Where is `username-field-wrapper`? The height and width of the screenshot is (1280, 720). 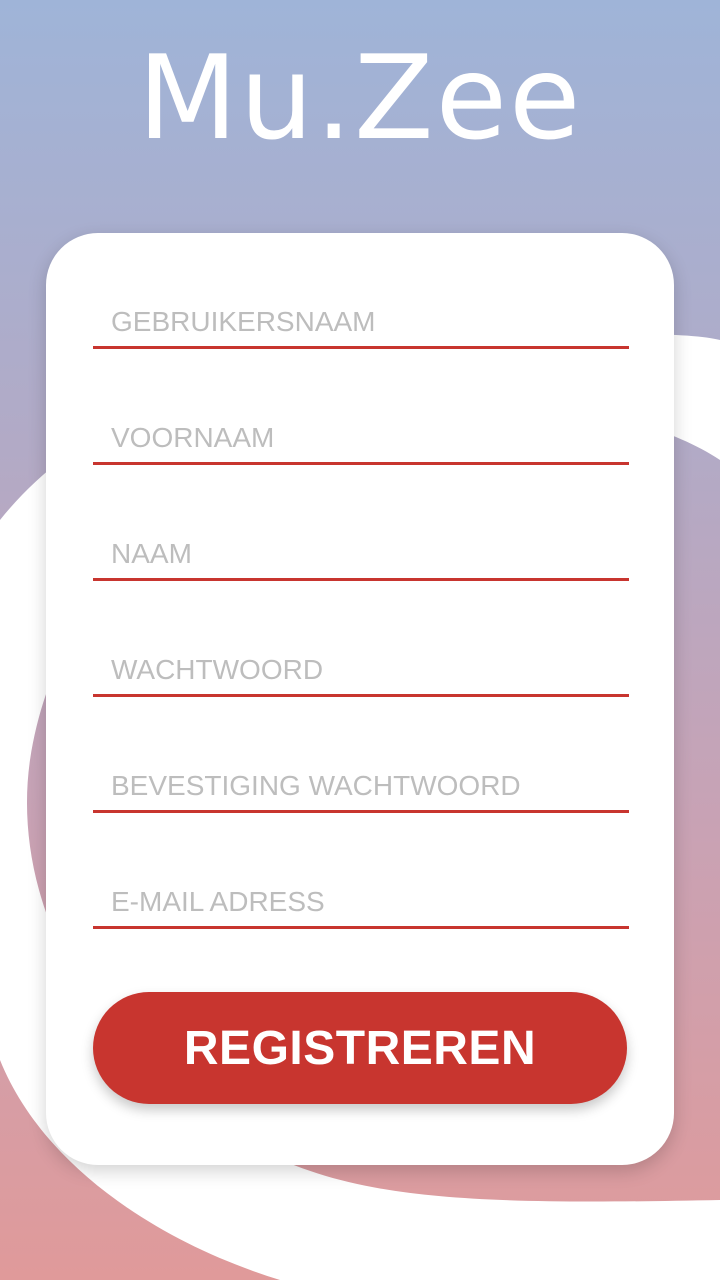 username-field-wrapper is located at coordinates (361, 314).